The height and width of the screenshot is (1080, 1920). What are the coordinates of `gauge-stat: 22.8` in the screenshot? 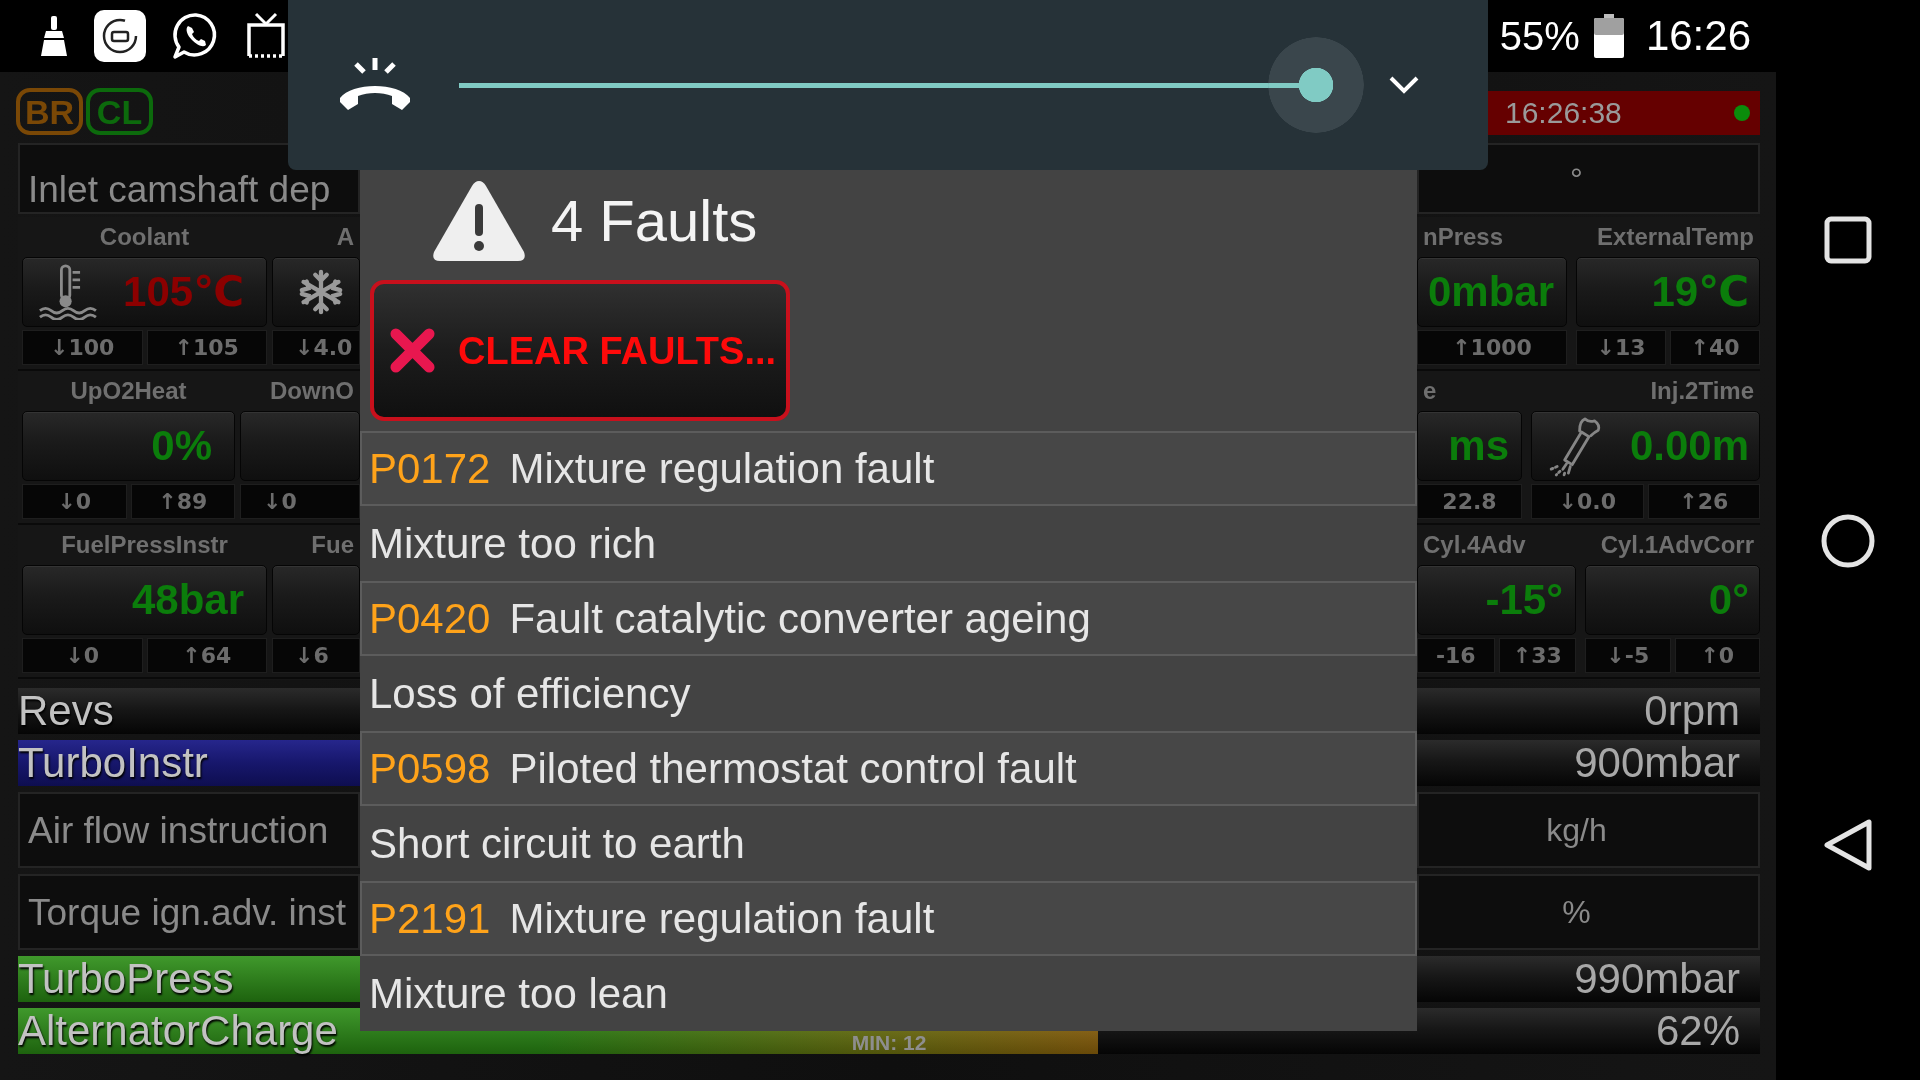 It's located at (1469, 501).